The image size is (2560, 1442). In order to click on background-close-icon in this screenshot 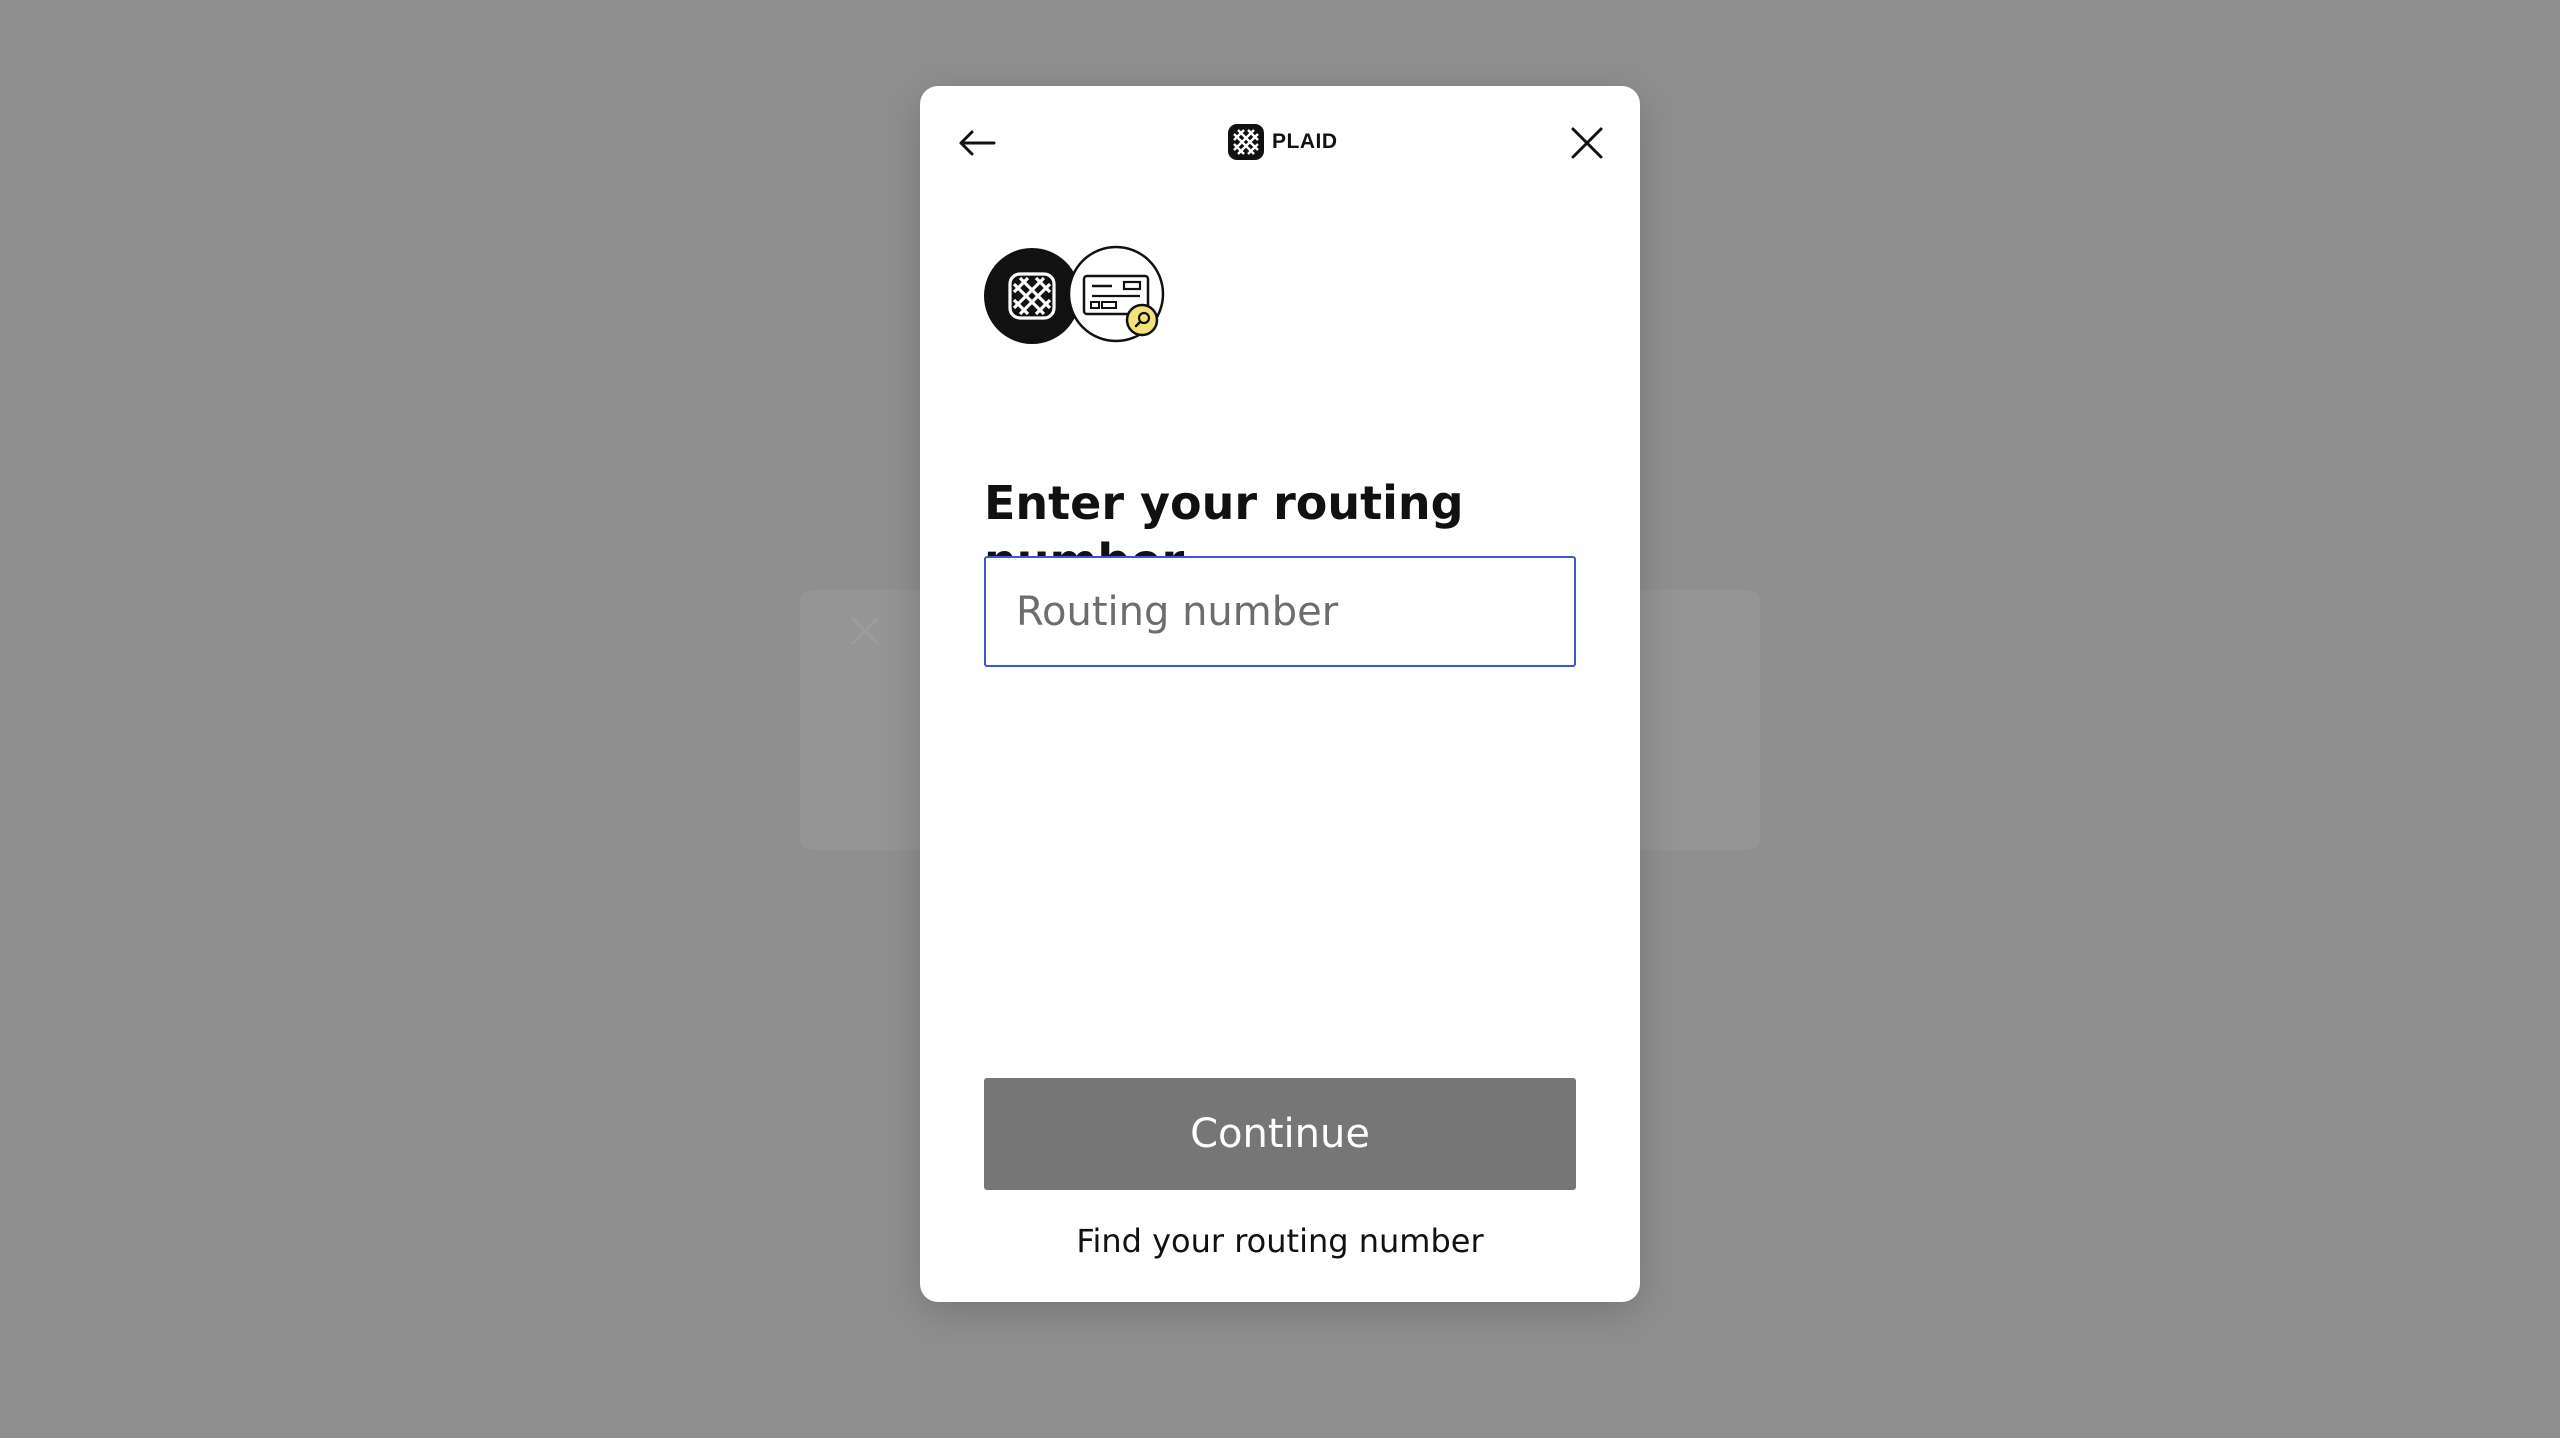, I will do `click(865, 631)`.